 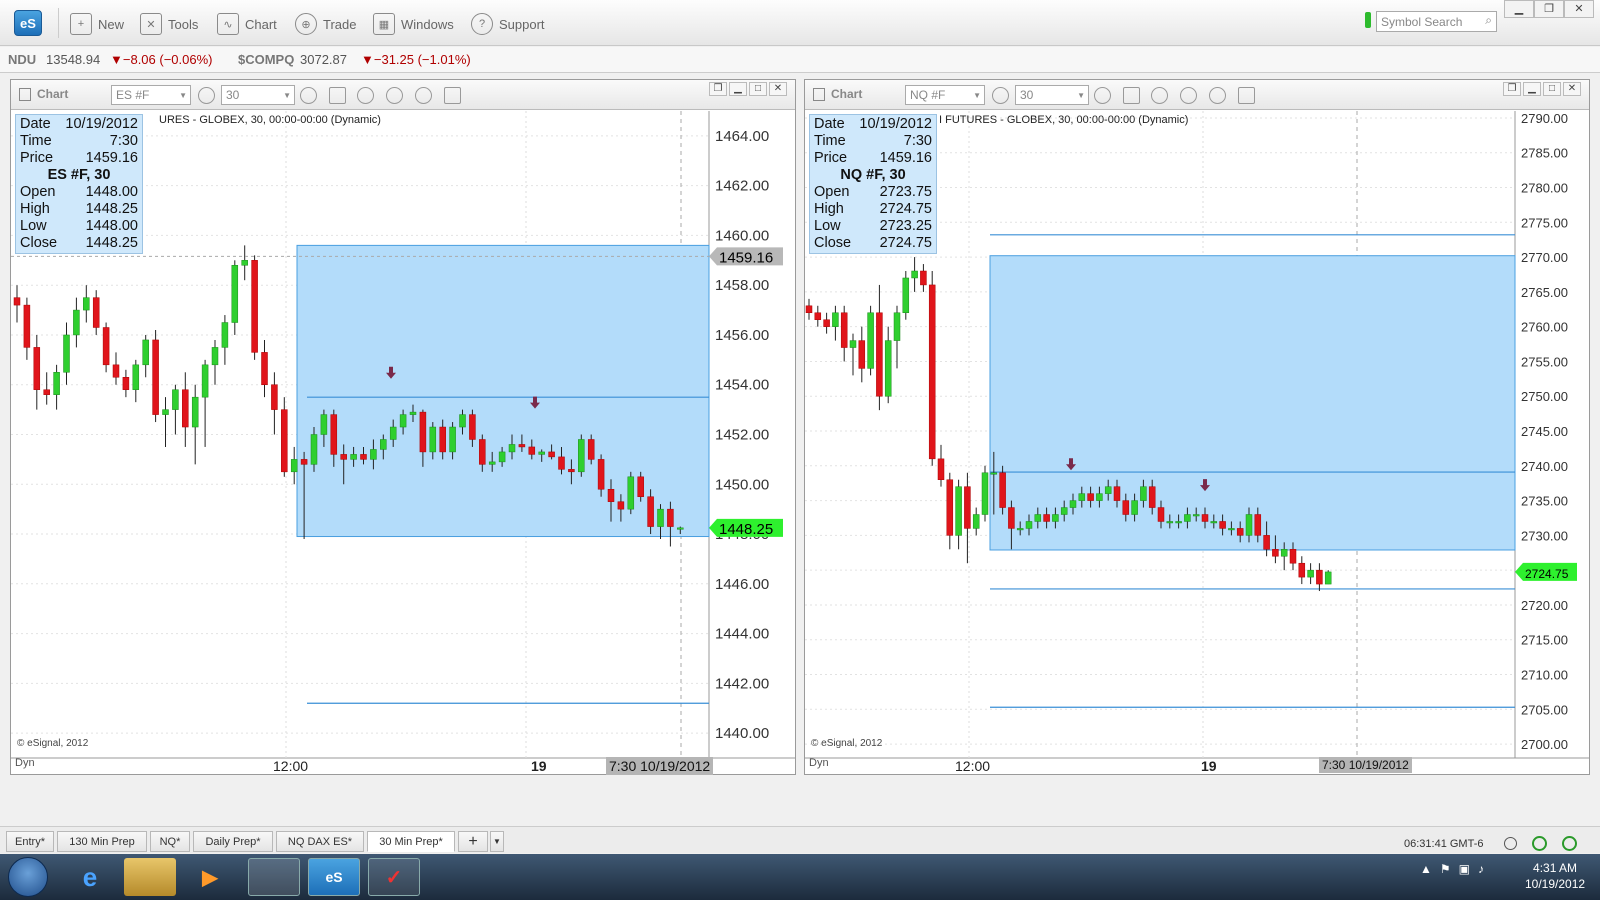 I want to click on y-tick-label: 2780.00, so click(x=1544, y=188).